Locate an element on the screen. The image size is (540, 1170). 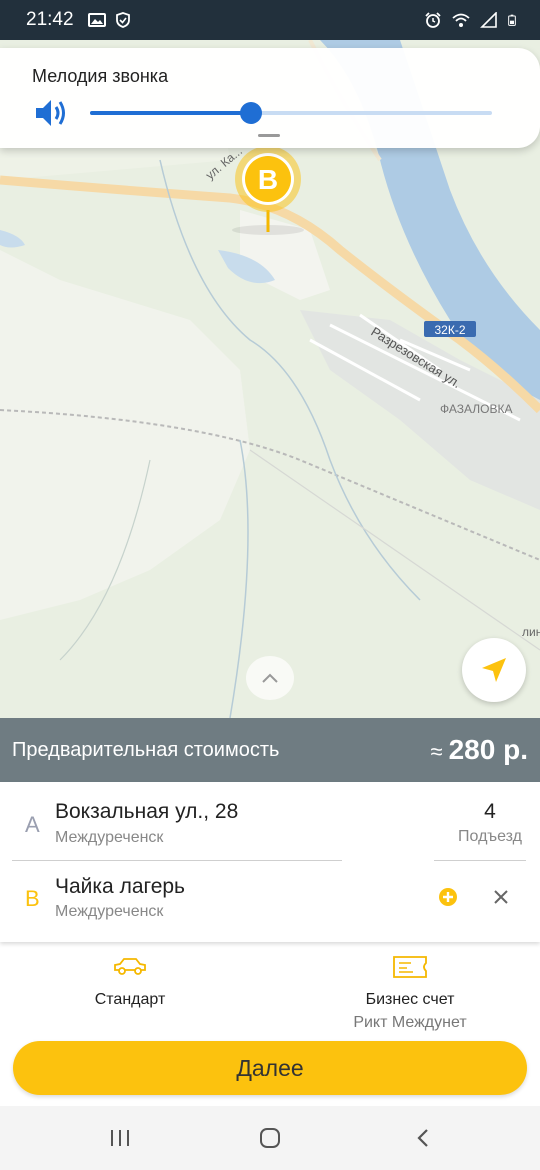
payment-label: Бизнес счет is located at coordinates (410, 999).